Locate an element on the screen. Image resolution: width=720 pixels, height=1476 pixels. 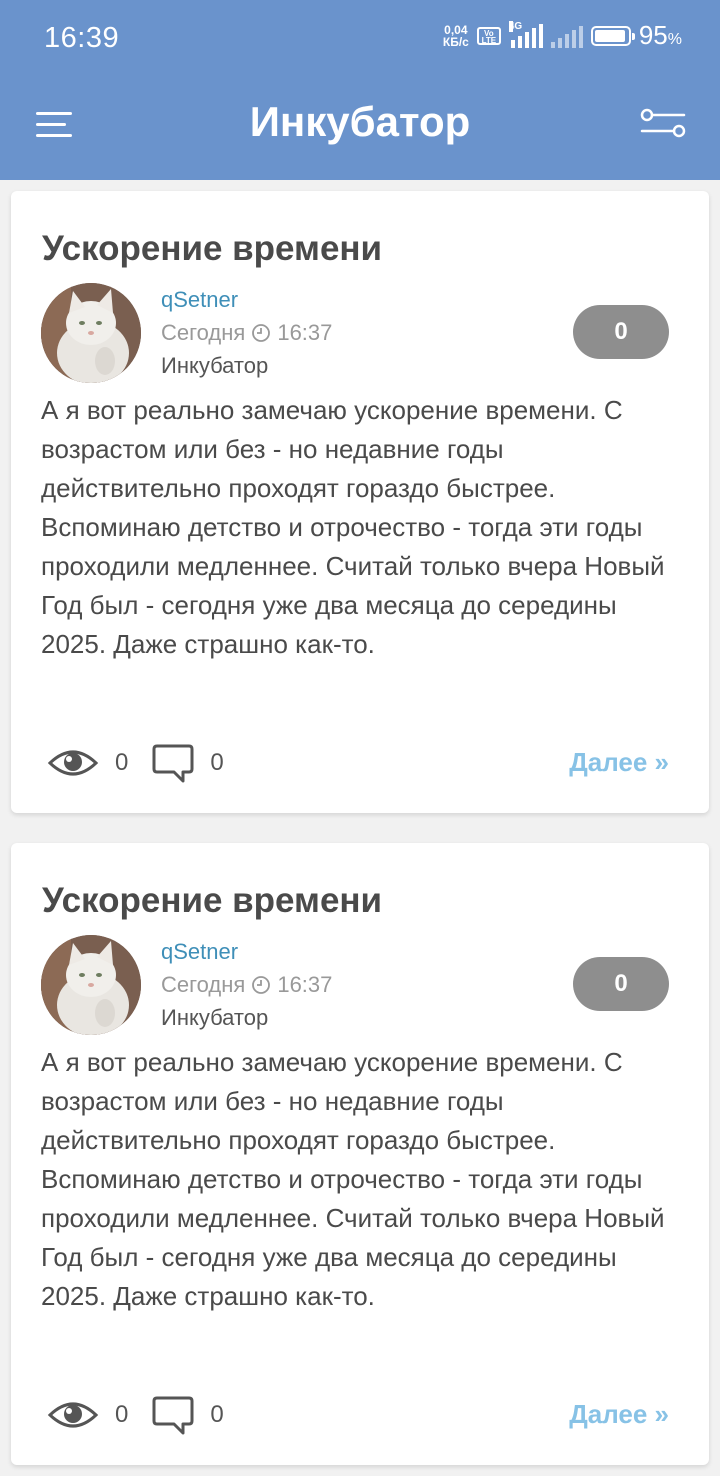
signal-sim2-icon is located at coordinates (566, 36).